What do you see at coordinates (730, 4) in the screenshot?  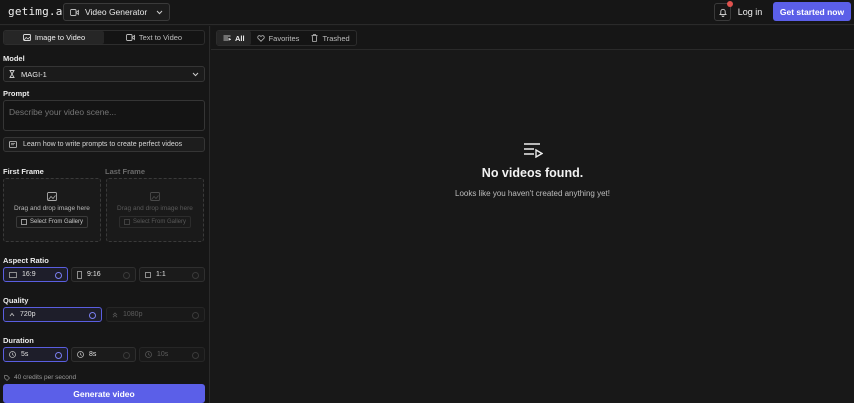 I see `notification-dot` at bounding box center [730, 4].